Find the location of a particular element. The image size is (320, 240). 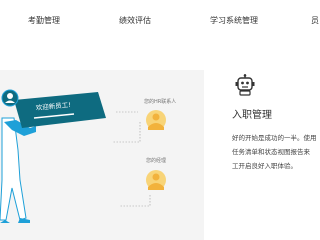

section-title: 入职管理 is located at coordinates (252, 115).